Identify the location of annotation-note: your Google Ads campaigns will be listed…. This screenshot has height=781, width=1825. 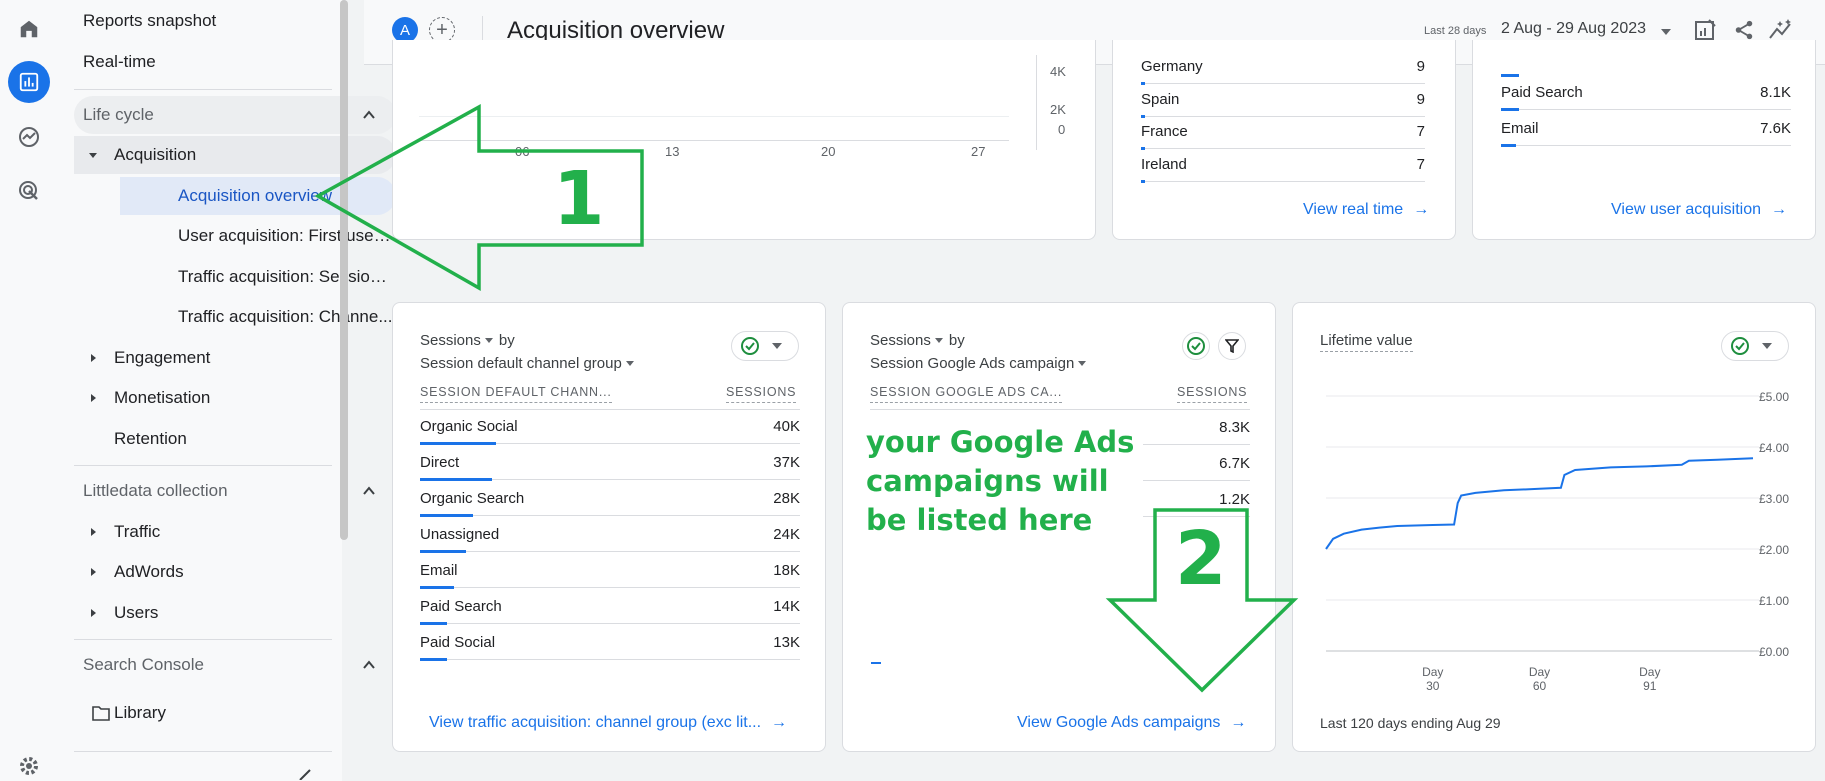
(1000, 481).